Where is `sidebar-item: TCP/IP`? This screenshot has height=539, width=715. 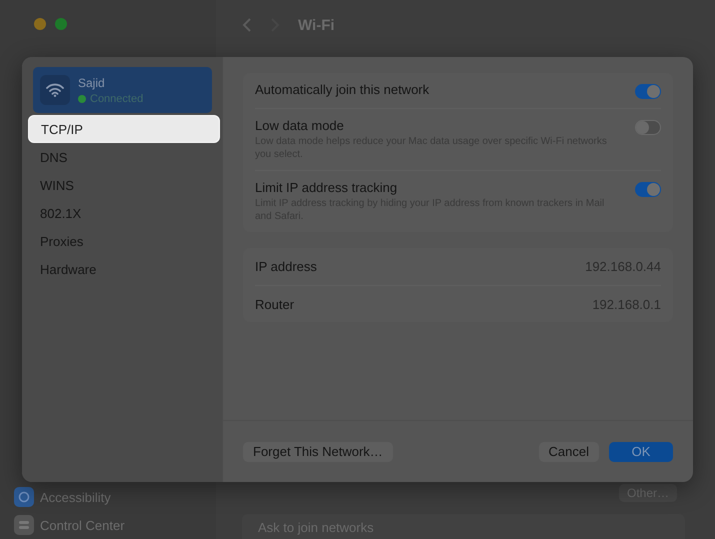
sidebar-item: TCP/IP is located at coordinates (124, 129).